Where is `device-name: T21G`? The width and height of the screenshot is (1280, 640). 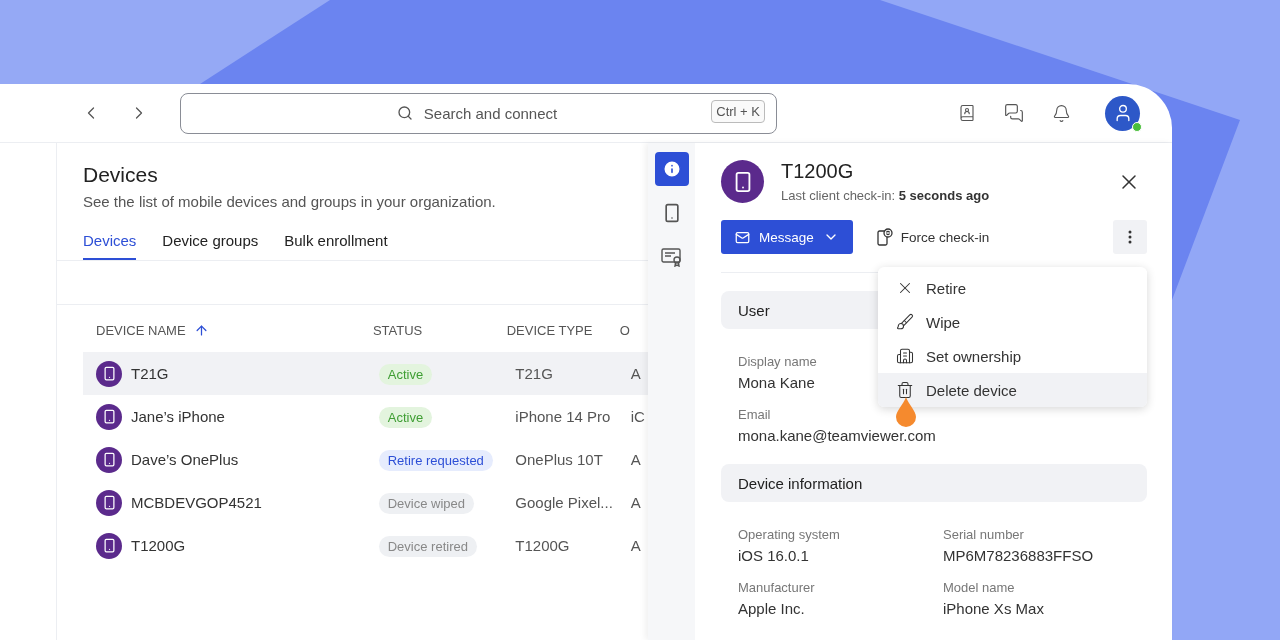
device-name: T21G is located at coordinates (150, 373).